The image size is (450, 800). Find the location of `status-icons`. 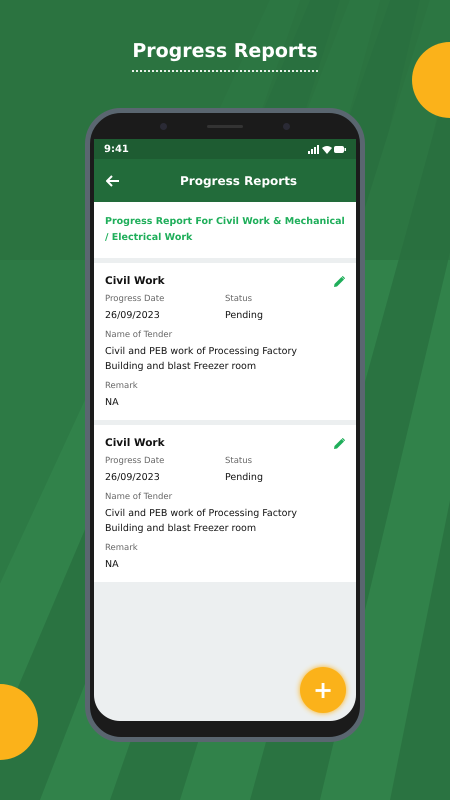

status-icons is located at coordinates (327, 149).